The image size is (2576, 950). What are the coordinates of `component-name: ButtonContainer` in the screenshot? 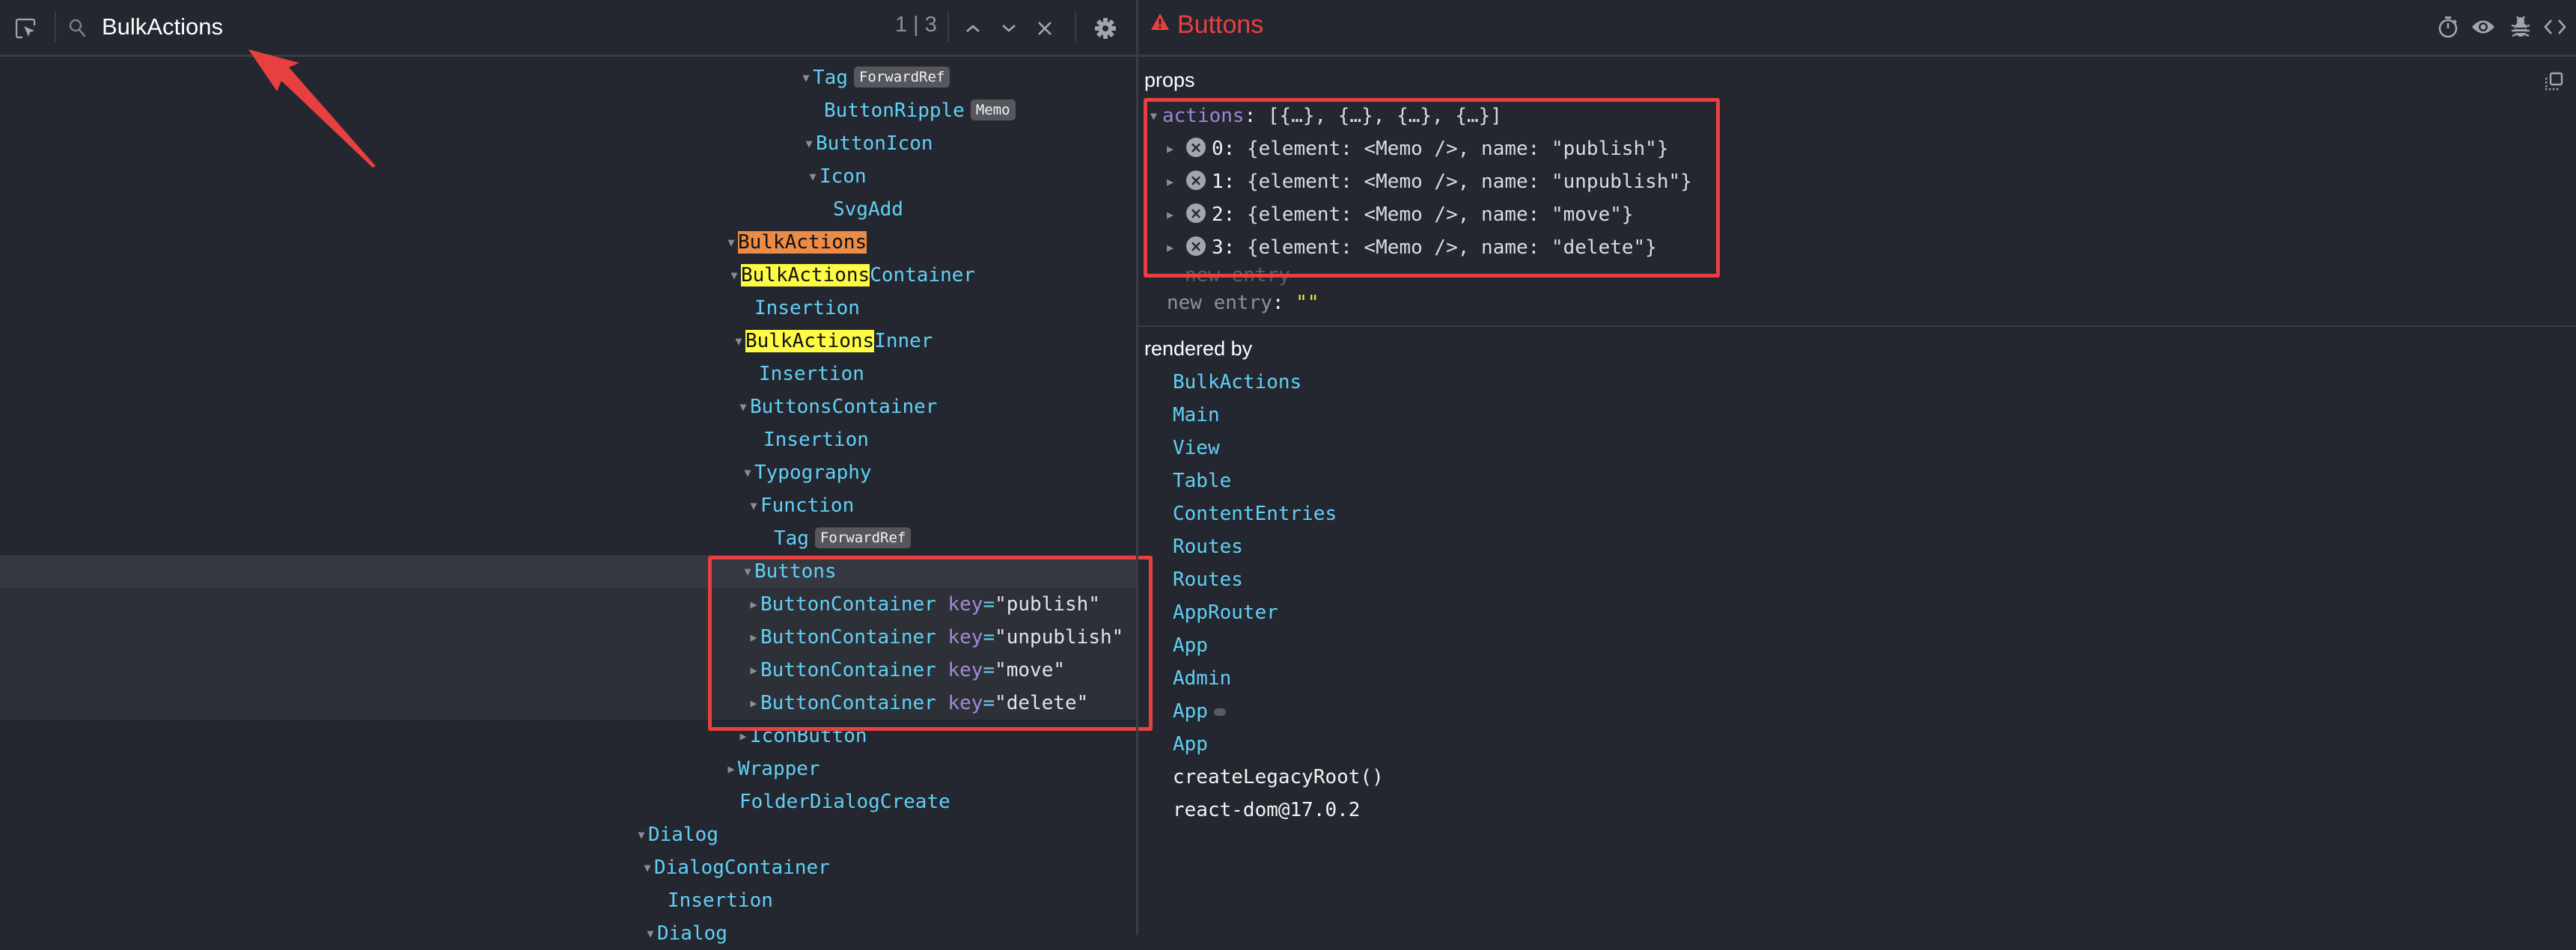 It's located at (848, 604).